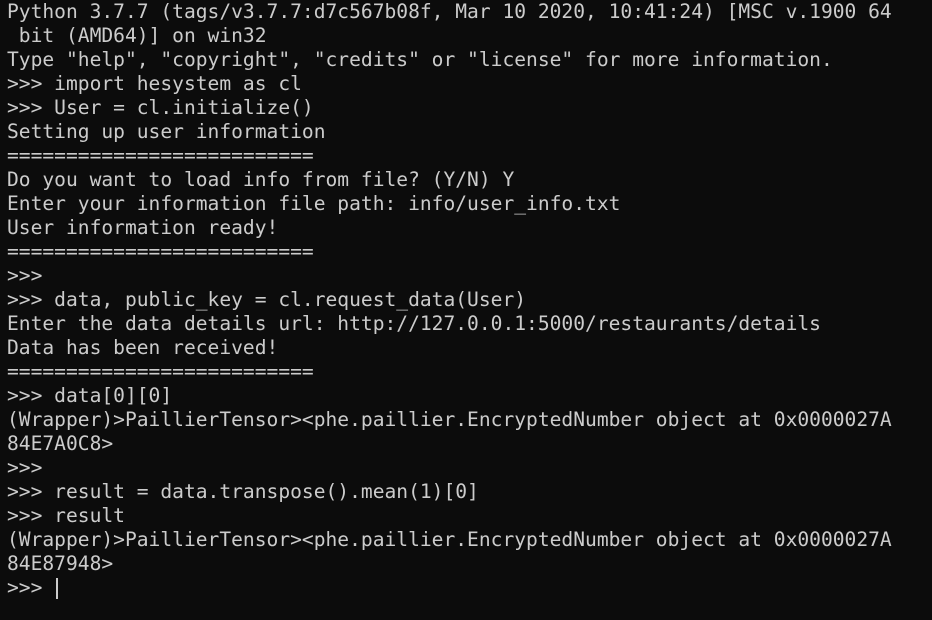 Image resolution: width=932 pixels, height=620 pixels. What do you see at coordinates (31, 587) in the screenshot?
I see `prompt-text: >>>` at bounding box center [31, 587].